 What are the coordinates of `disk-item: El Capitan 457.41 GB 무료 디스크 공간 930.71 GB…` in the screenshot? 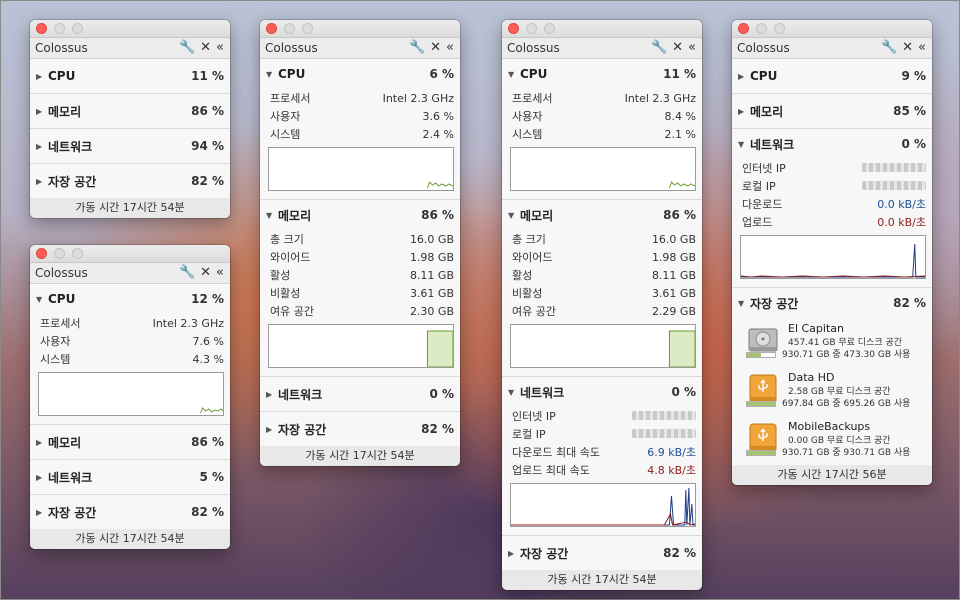 It's located at (832, 342).